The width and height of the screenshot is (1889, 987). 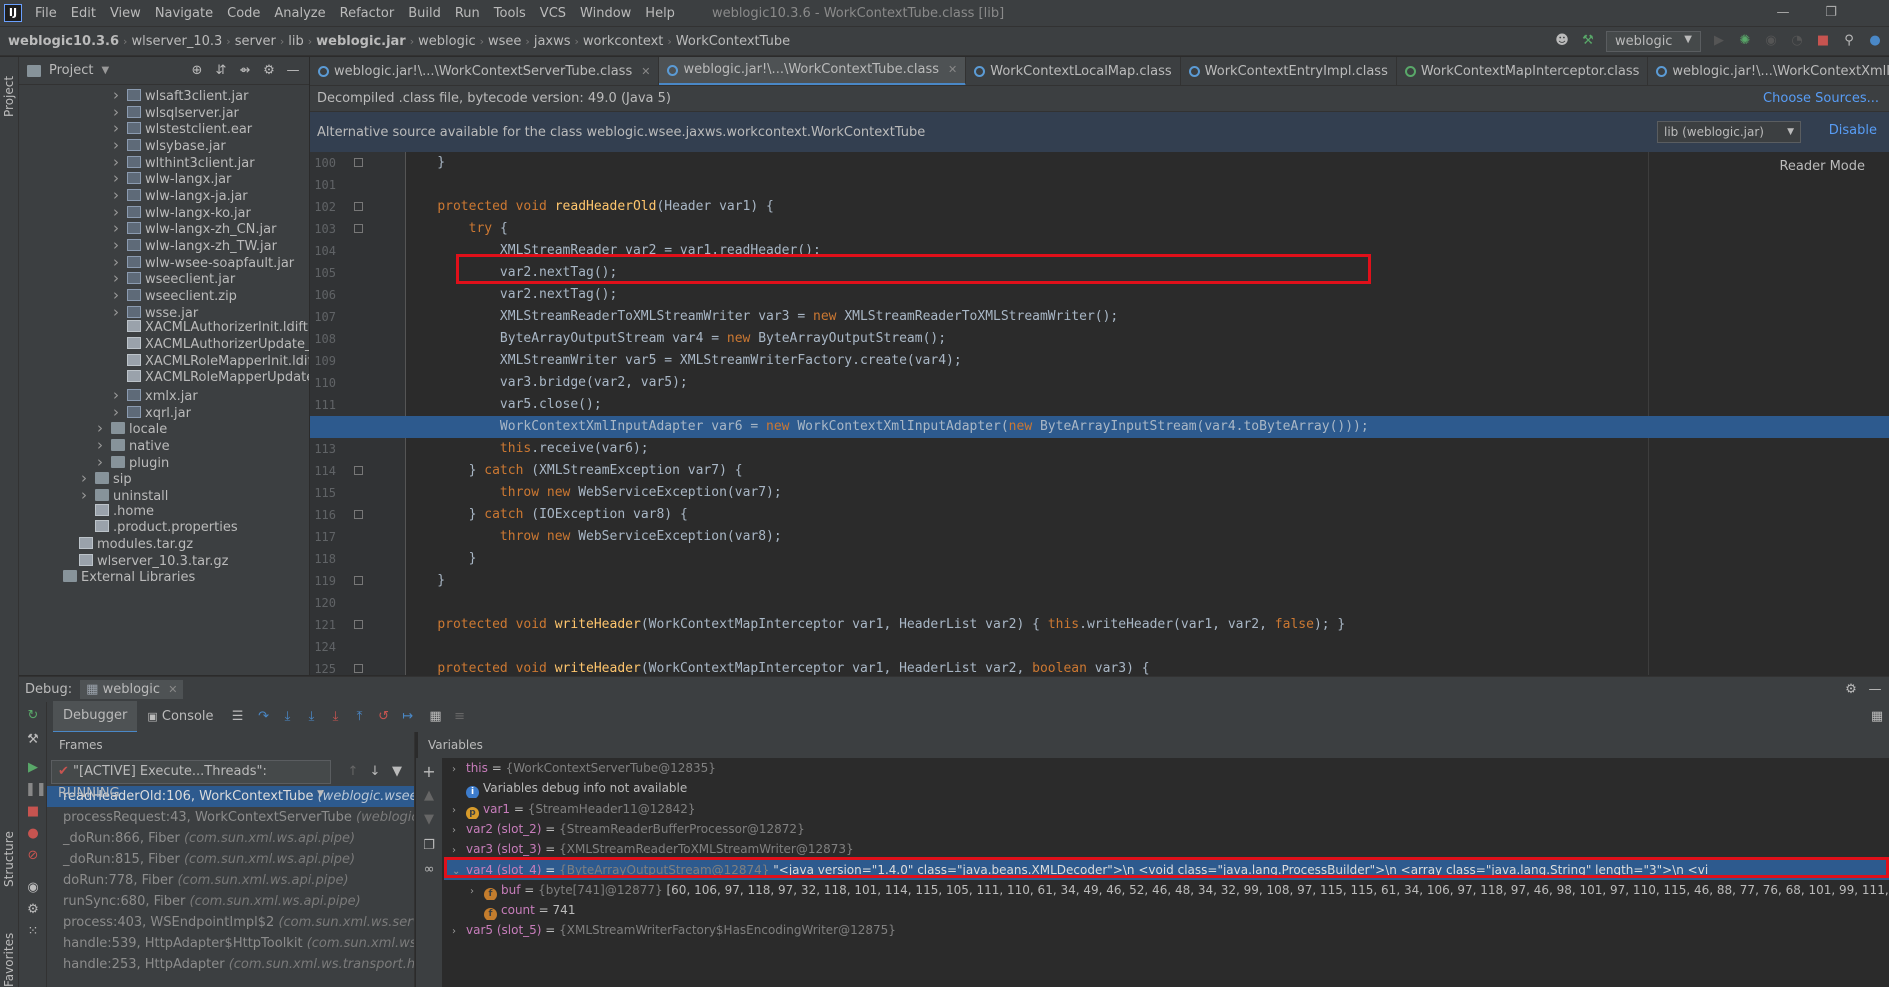 What do you see at coordinates (288, 717) in the screenshot?
I see `step-over-icon: ⤓` at bounding box center [288, 717].